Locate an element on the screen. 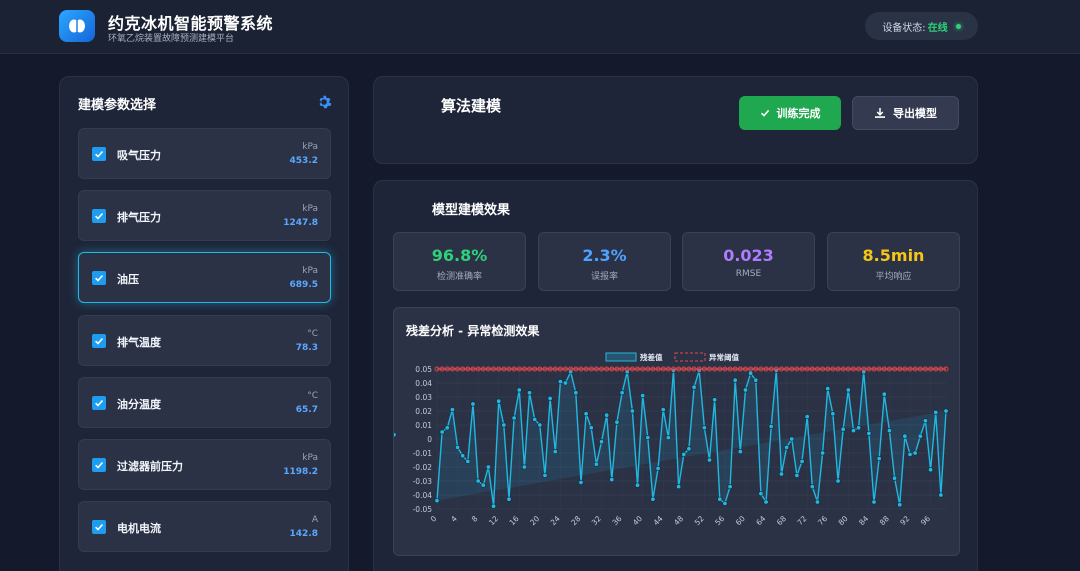 The width and height of the screenshot is (1080, 571). y-tick-label: -0.03 is located at coordinates (423, 481).